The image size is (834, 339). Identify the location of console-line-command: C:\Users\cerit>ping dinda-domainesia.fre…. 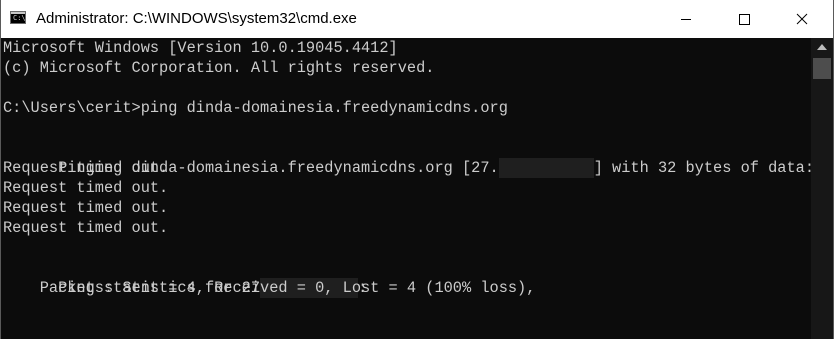
(255, 108).